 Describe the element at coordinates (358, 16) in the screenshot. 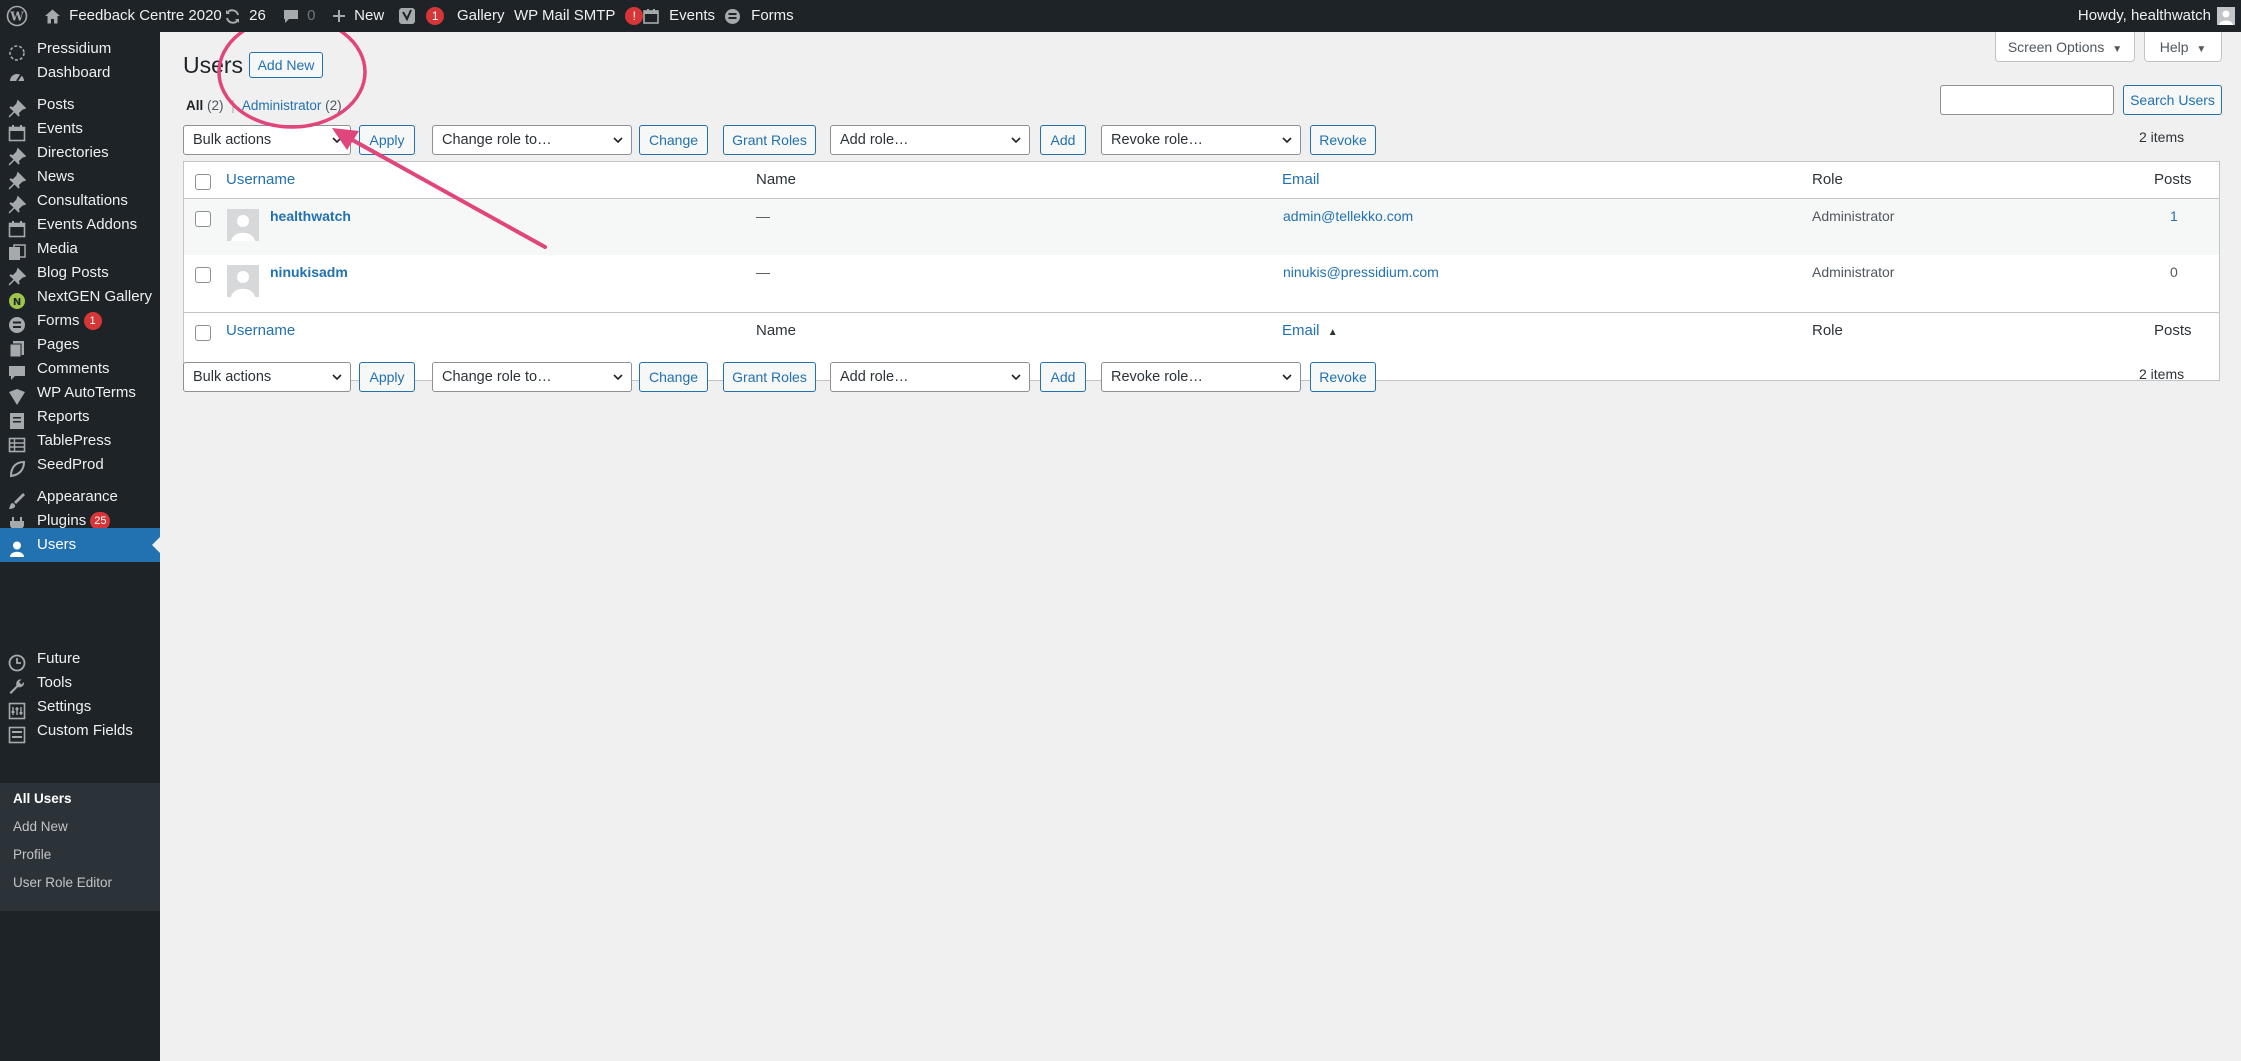

I see `new-content-link: New` at that location.